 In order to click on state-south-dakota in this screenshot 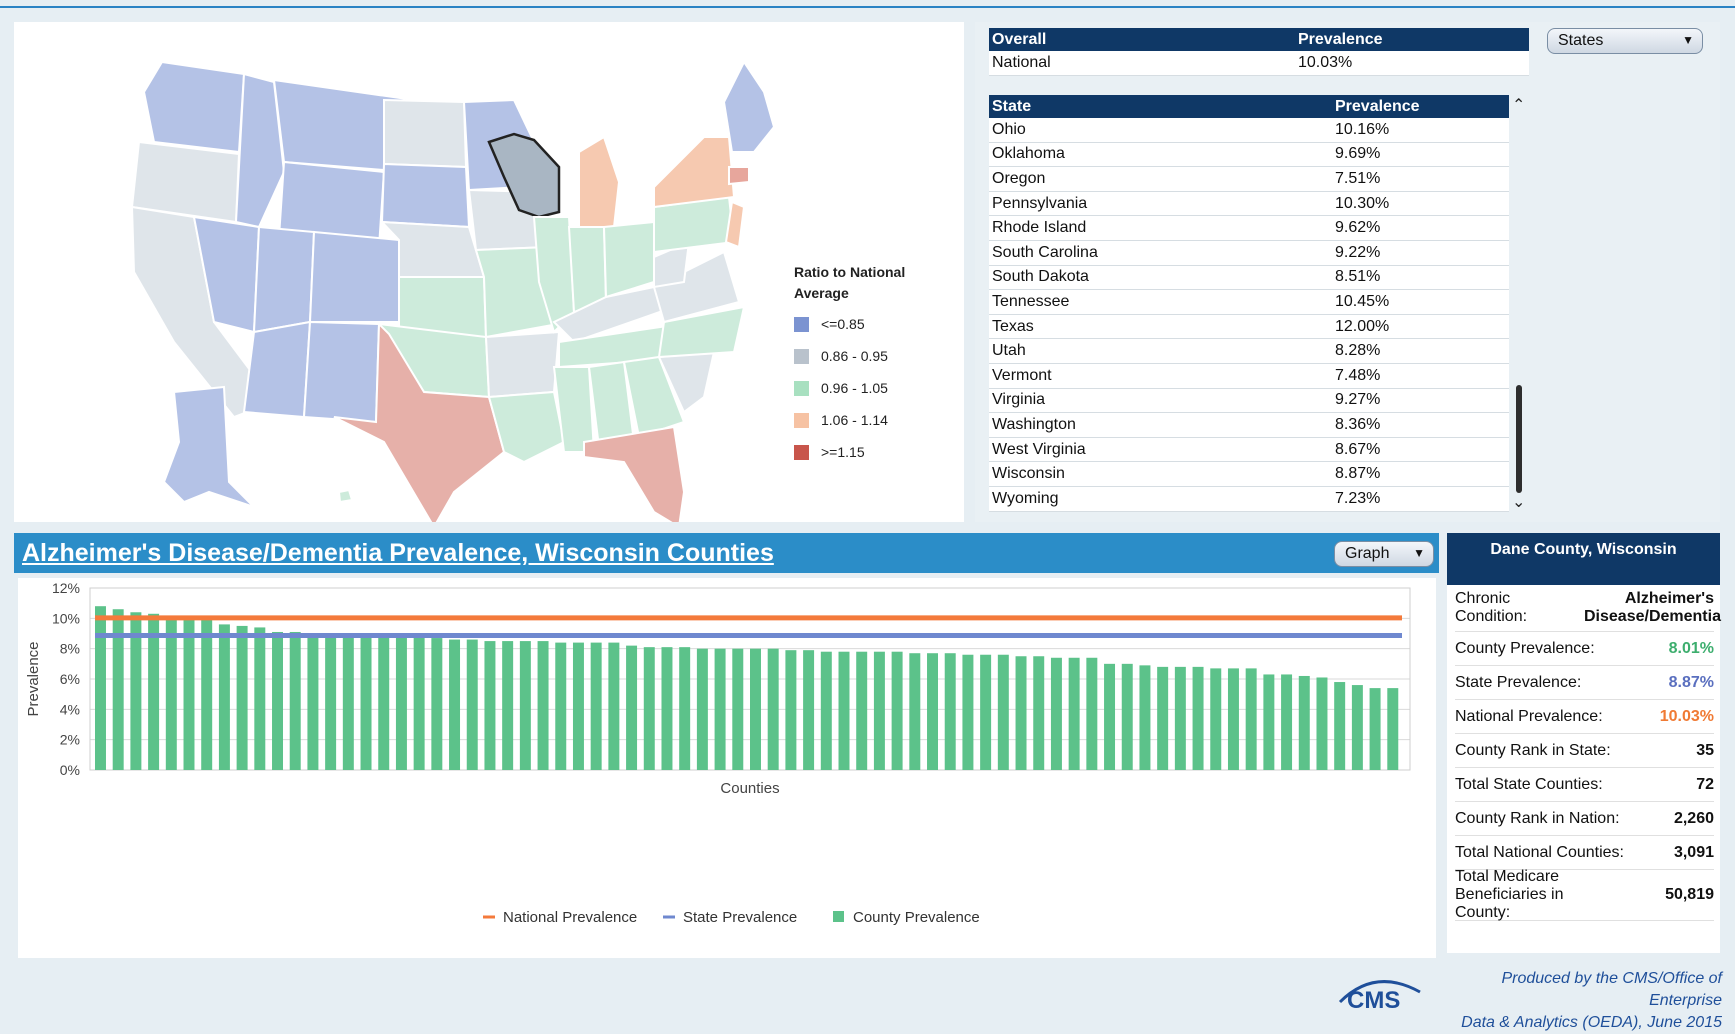, I will do `click(425, 195)`.